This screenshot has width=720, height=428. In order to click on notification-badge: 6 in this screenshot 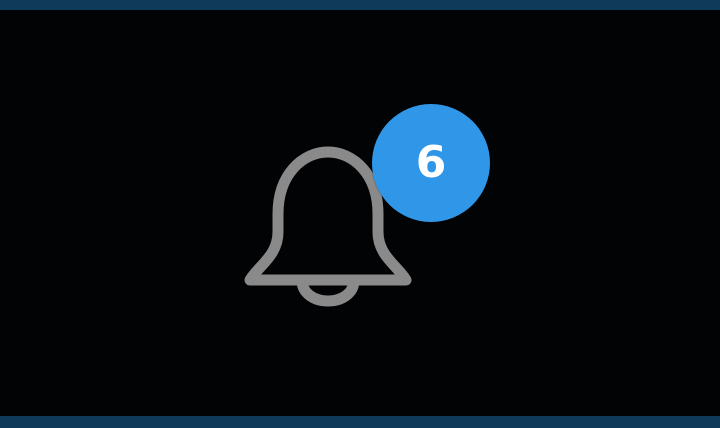, I will do `click(431, 163)`.